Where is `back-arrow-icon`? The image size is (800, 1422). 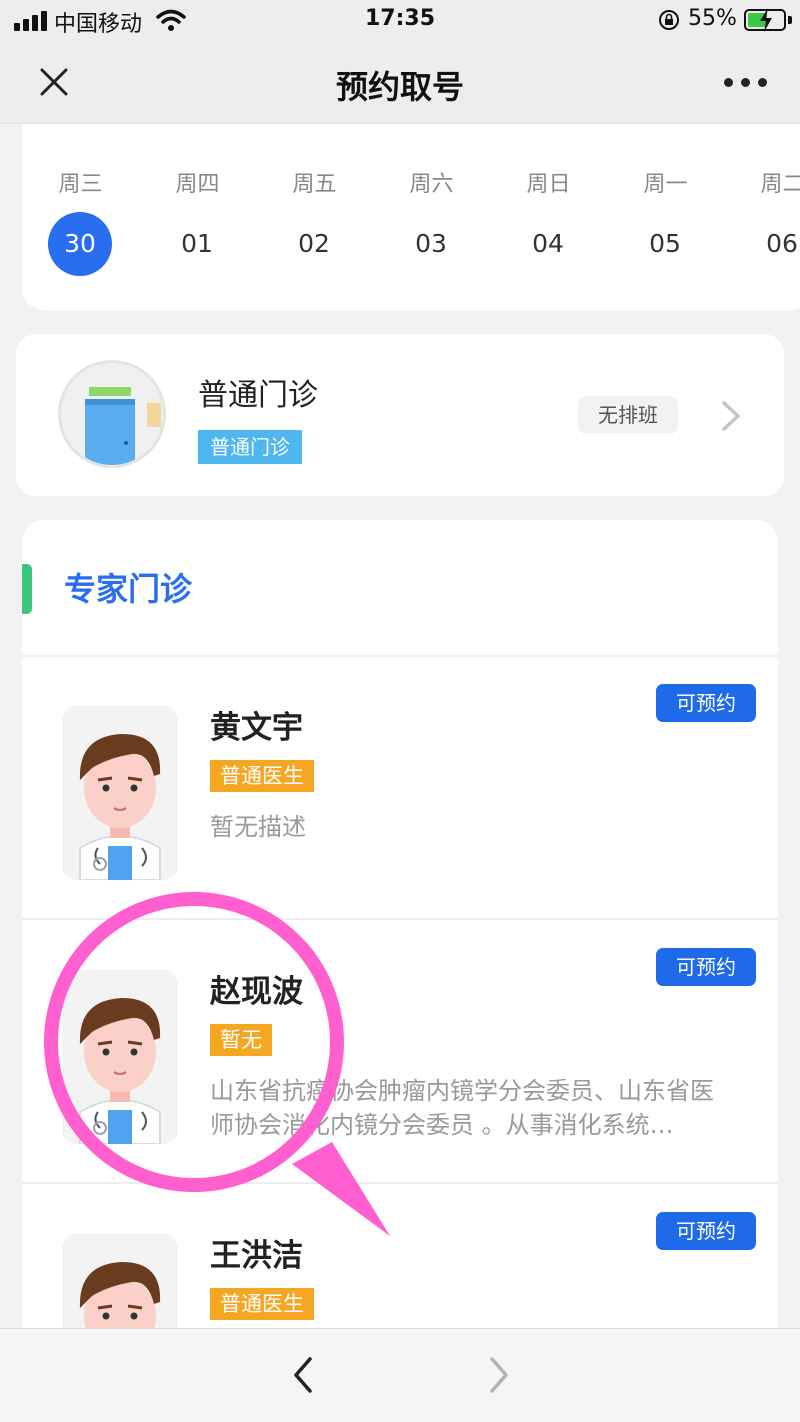 back-arrow-icon is located at coordinates (303, 1375).